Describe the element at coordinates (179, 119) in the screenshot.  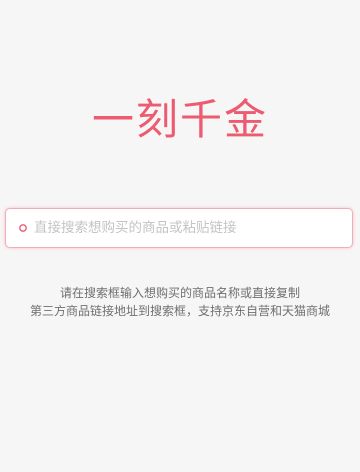
I see `app-logo: 一刻千金` at that location.